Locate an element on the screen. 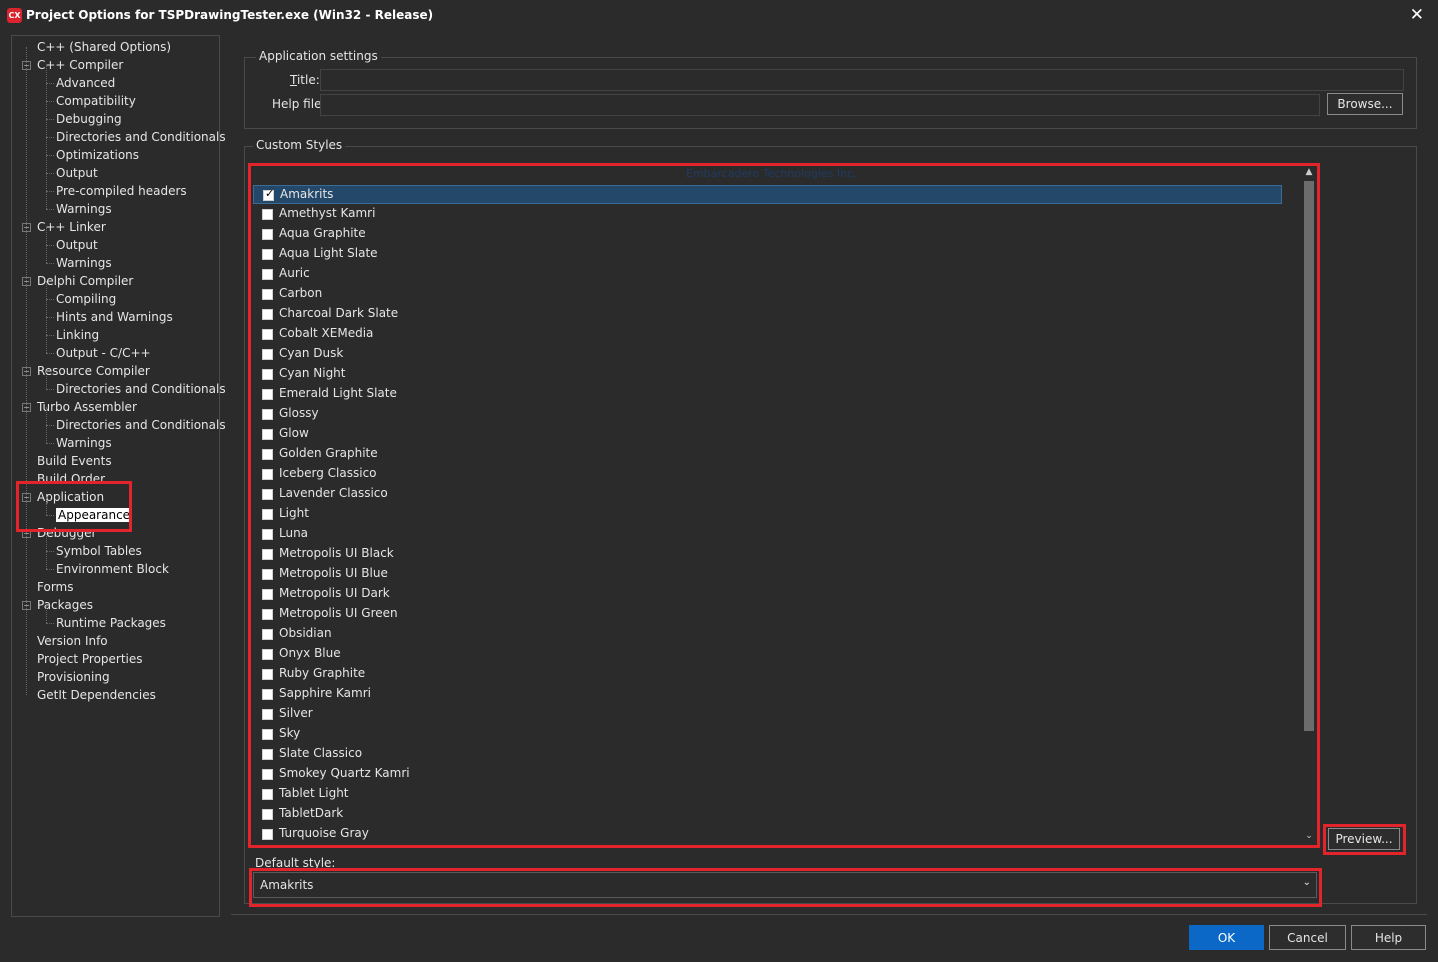 This screenshot has height=962, width=1438. style-list-item: Sapphire Kamri is located at coordinates (767, 694).